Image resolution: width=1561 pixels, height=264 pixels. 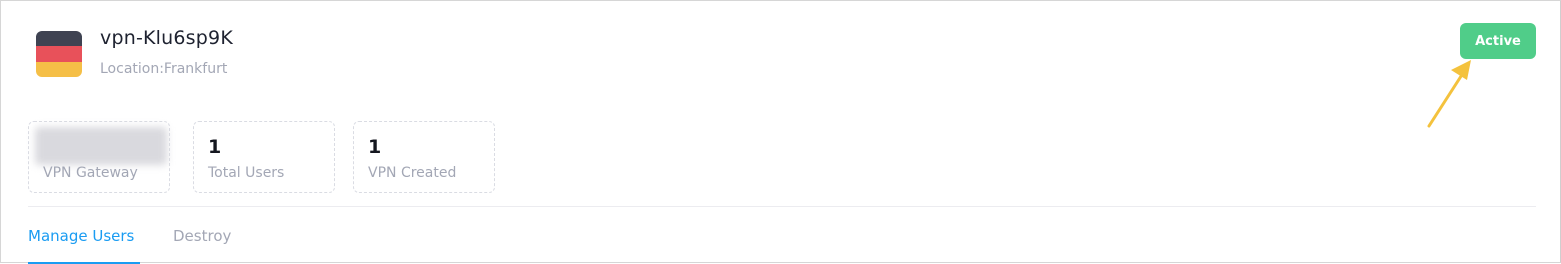 I want to click on stat-vpn-gateway: VPN Gateway, so click(x=99, y=157).